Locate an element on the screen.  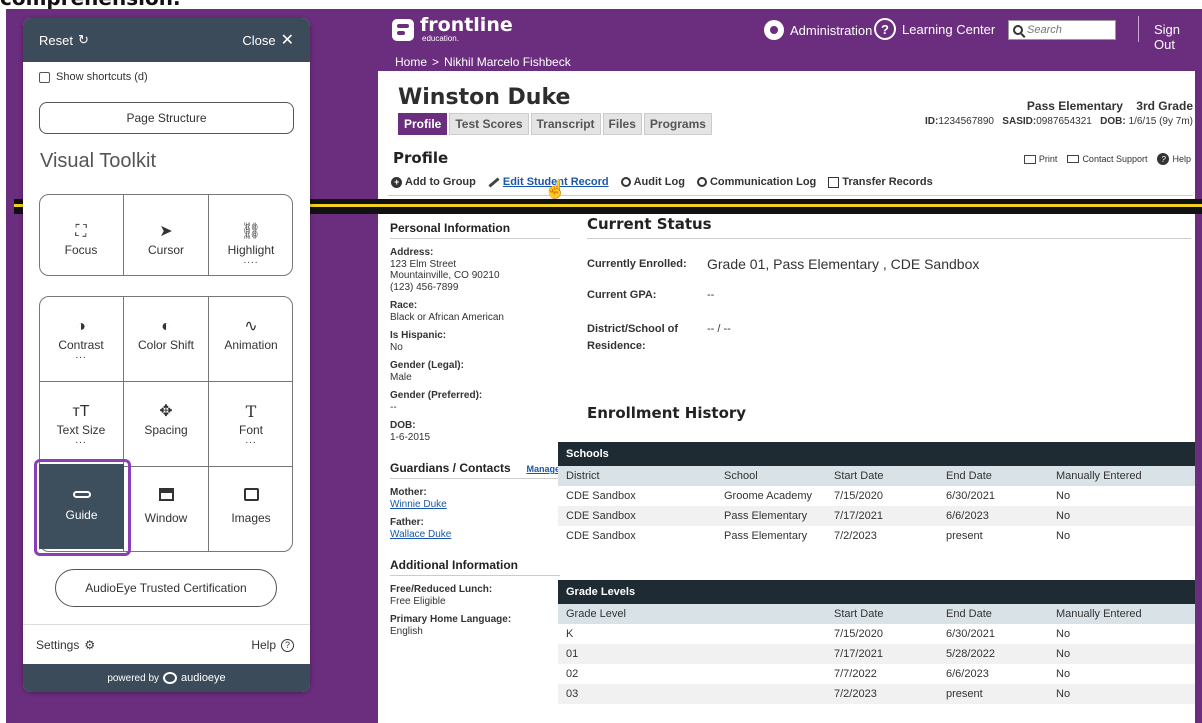
breadcrumb-current: Nikhil Marcelo Fishbeck is located at coordinates (507, 62).